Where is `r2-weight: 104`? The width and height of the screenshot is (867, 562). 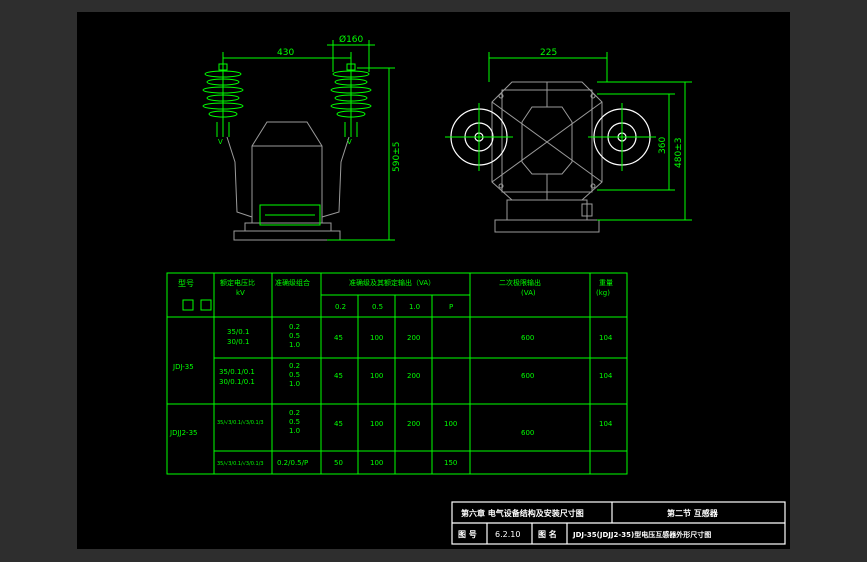
r2-weight: 104 is located at coordinates (606, 424).